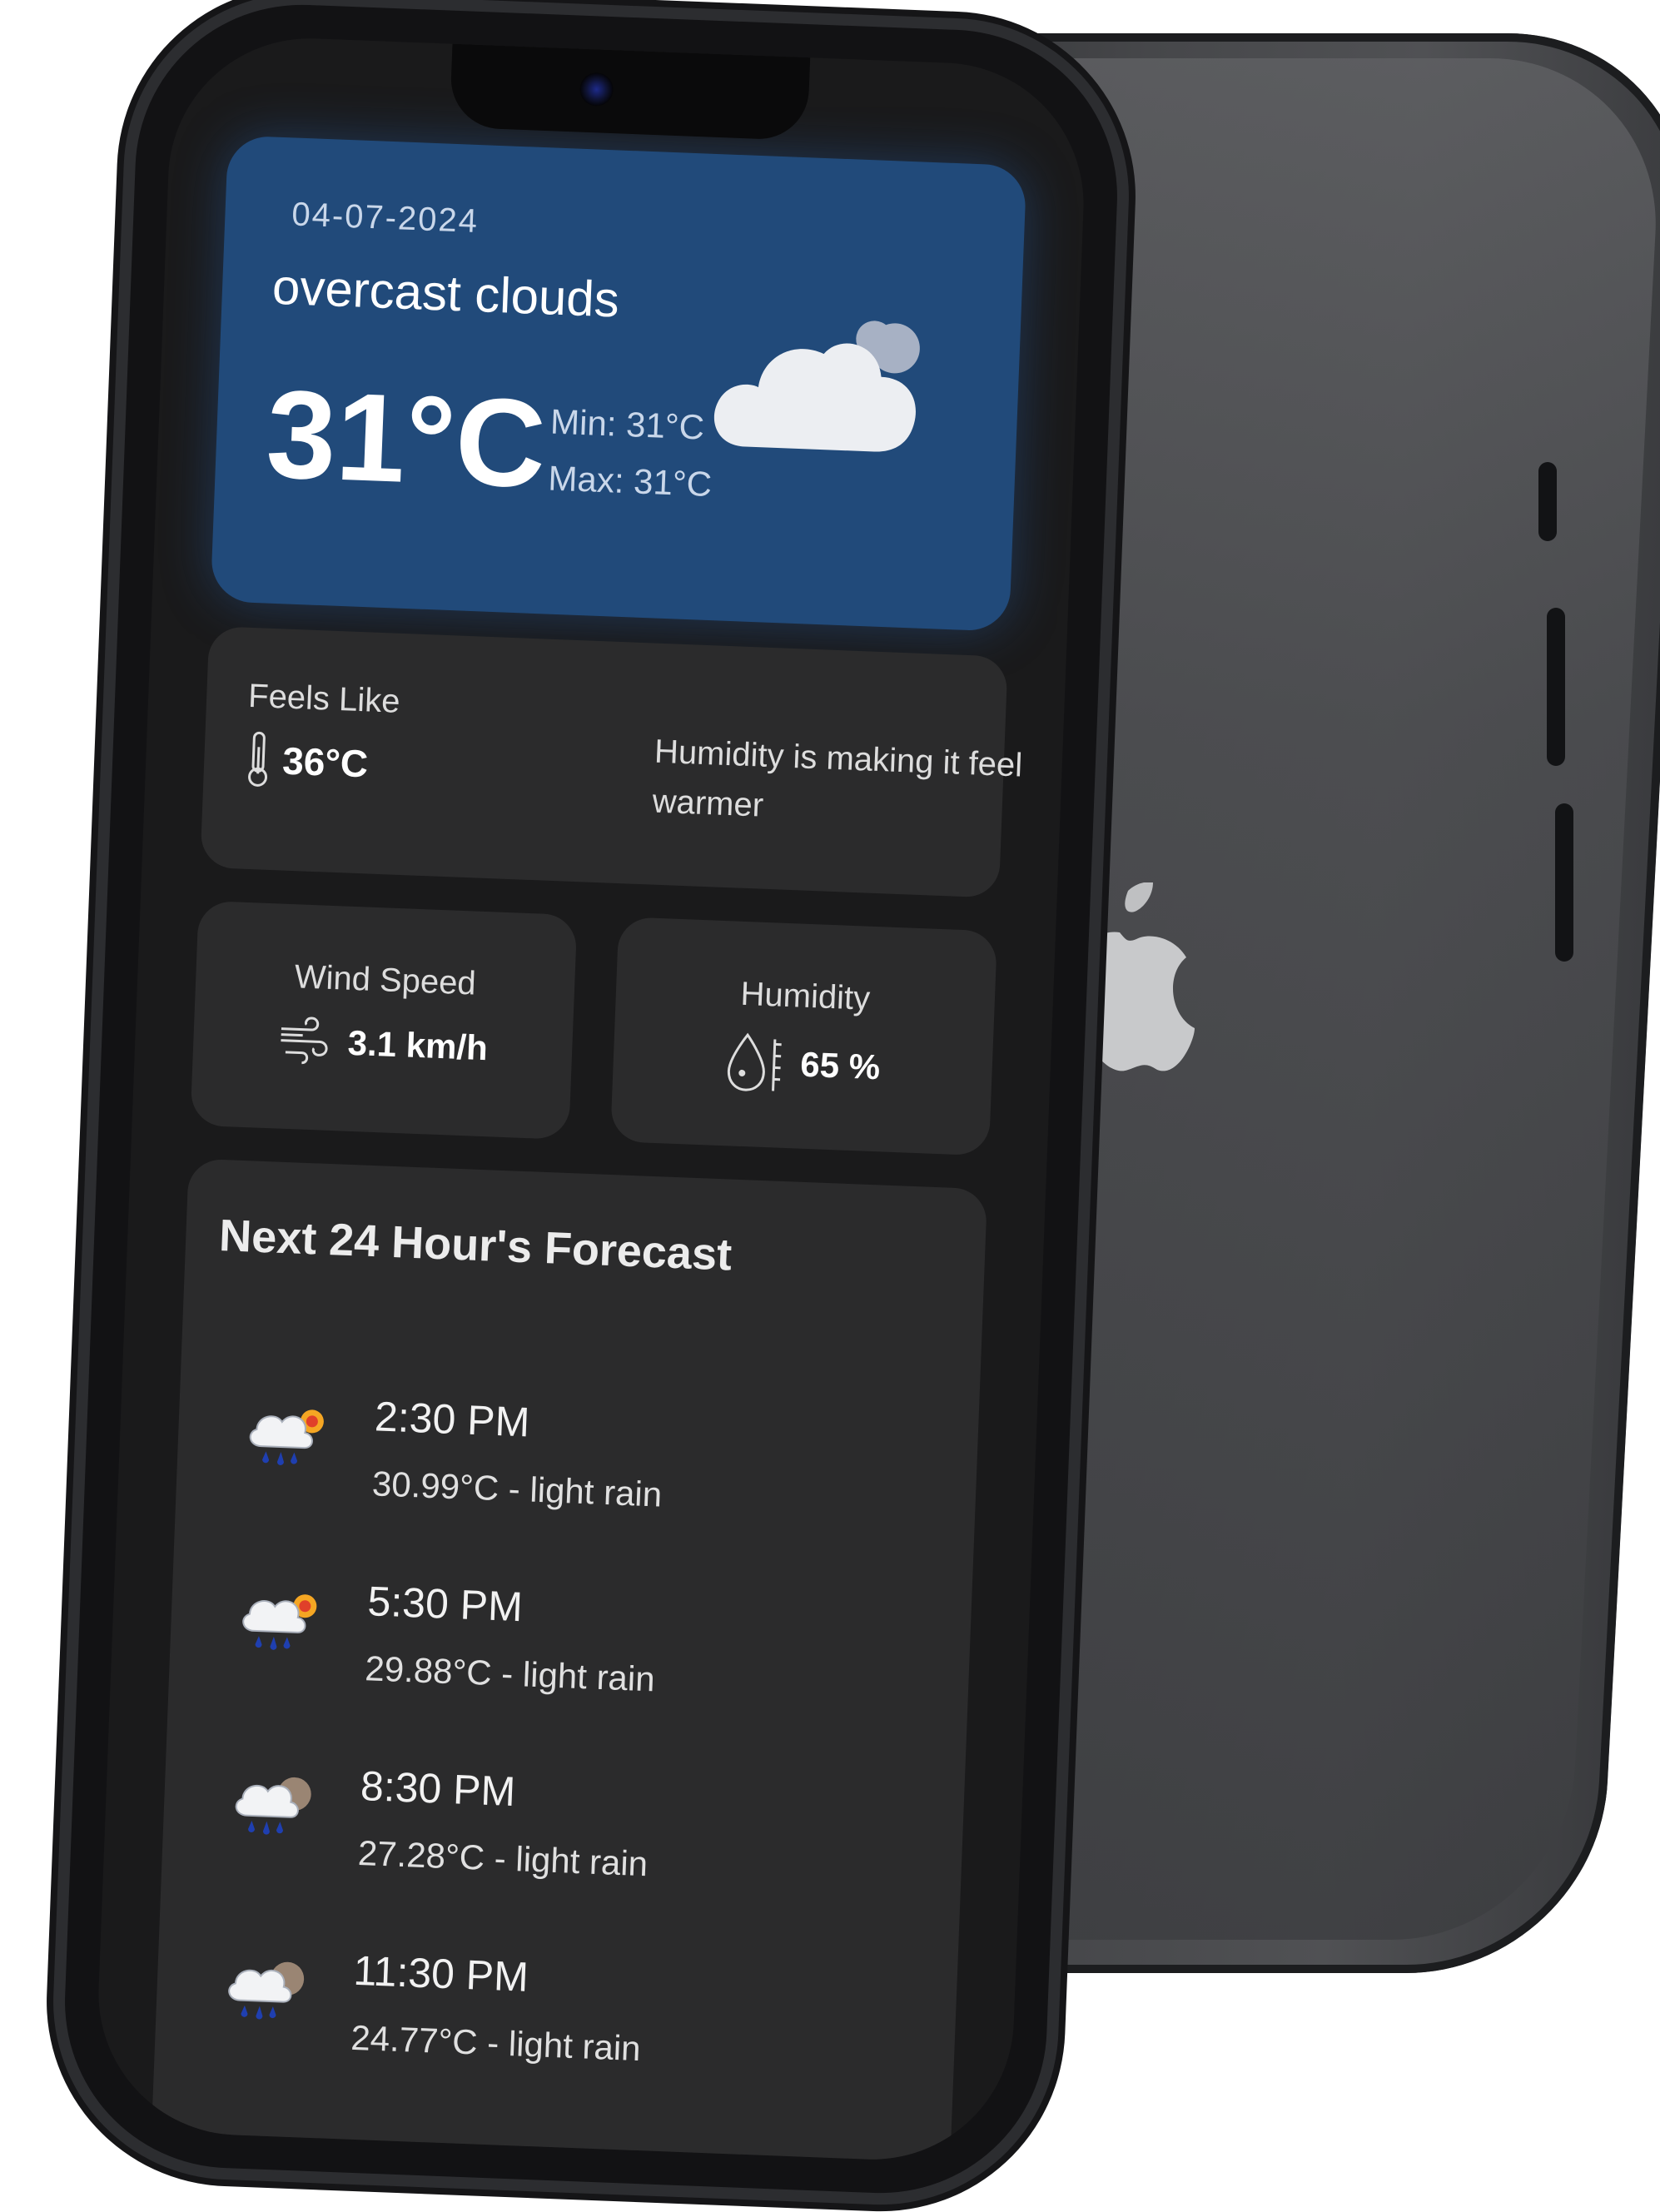 The image size is (1660, 2212). What do you see at coordinates (817, 386) in the screenshot?
I see `overcast-cloud-icon` at bounding box center [817, 386].